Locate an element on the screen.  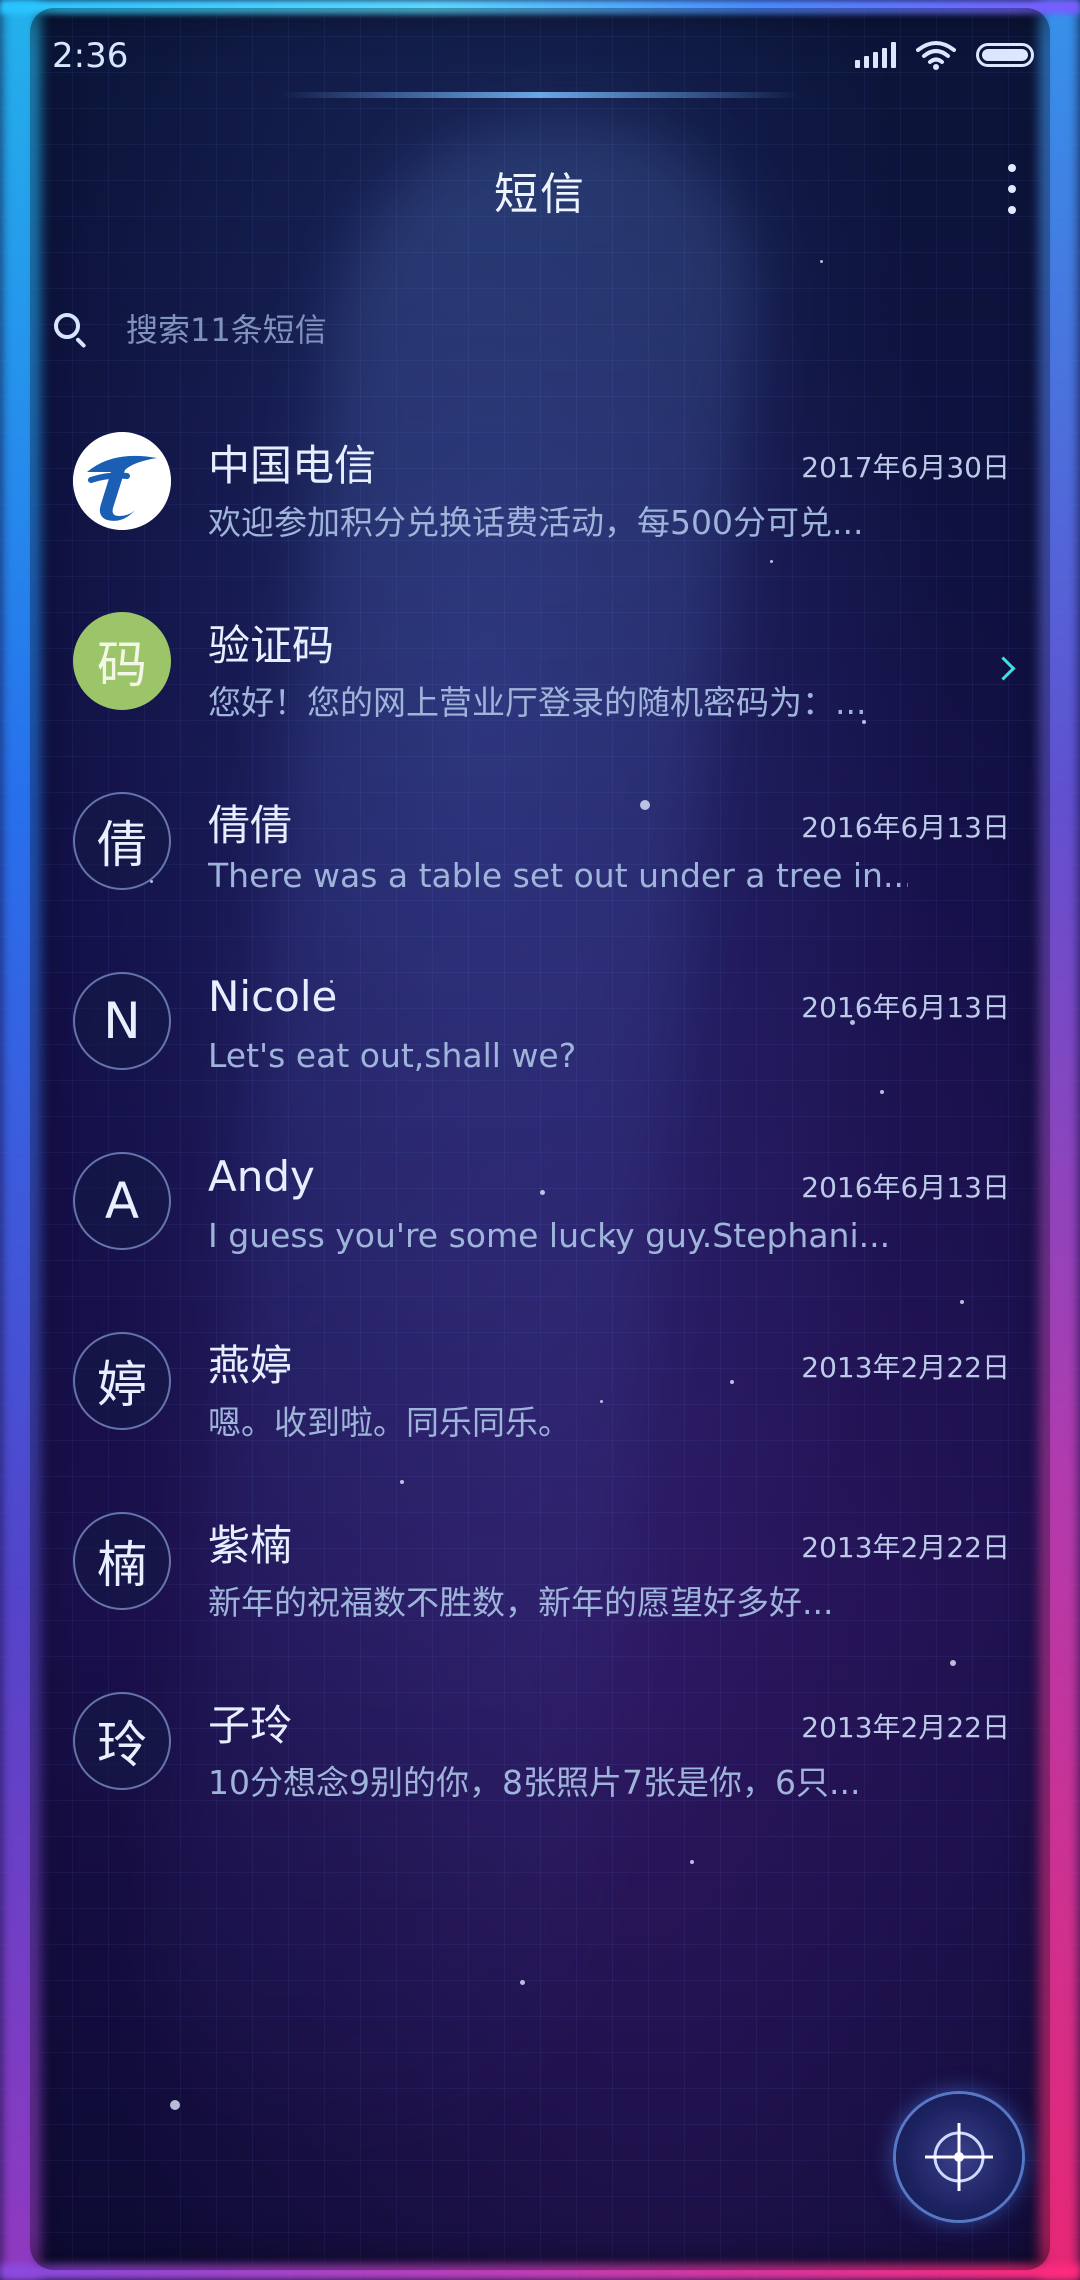
status-bar: 2:36 is located at coordinates (540, 55).